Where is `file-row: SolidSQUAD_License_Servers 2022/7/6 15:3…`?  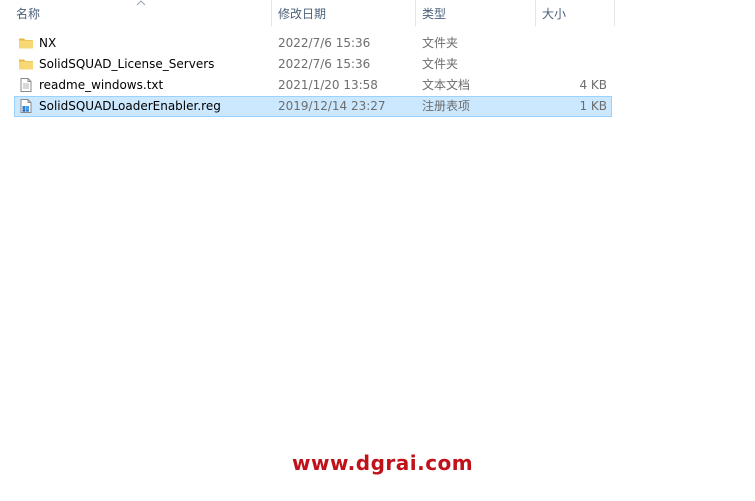
file-row: SolidSQUAD_License_Servers 2022/7/6 15:3… is located at coordinates (313, 64).